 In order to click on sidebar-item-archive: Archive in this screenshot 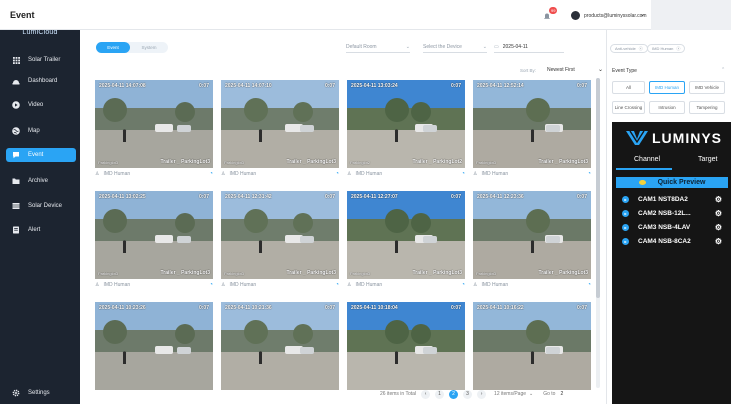, I will do `click(41, 181)`.